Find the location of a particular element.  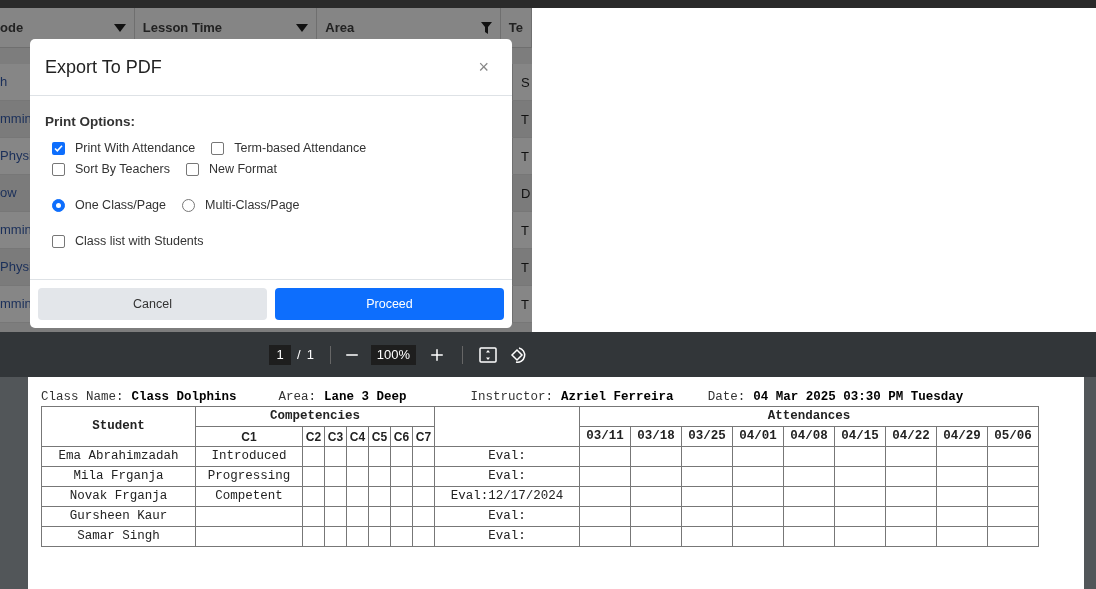

evaluation-date: Eval:12/17/2024 is located at coordinates (507, 496).